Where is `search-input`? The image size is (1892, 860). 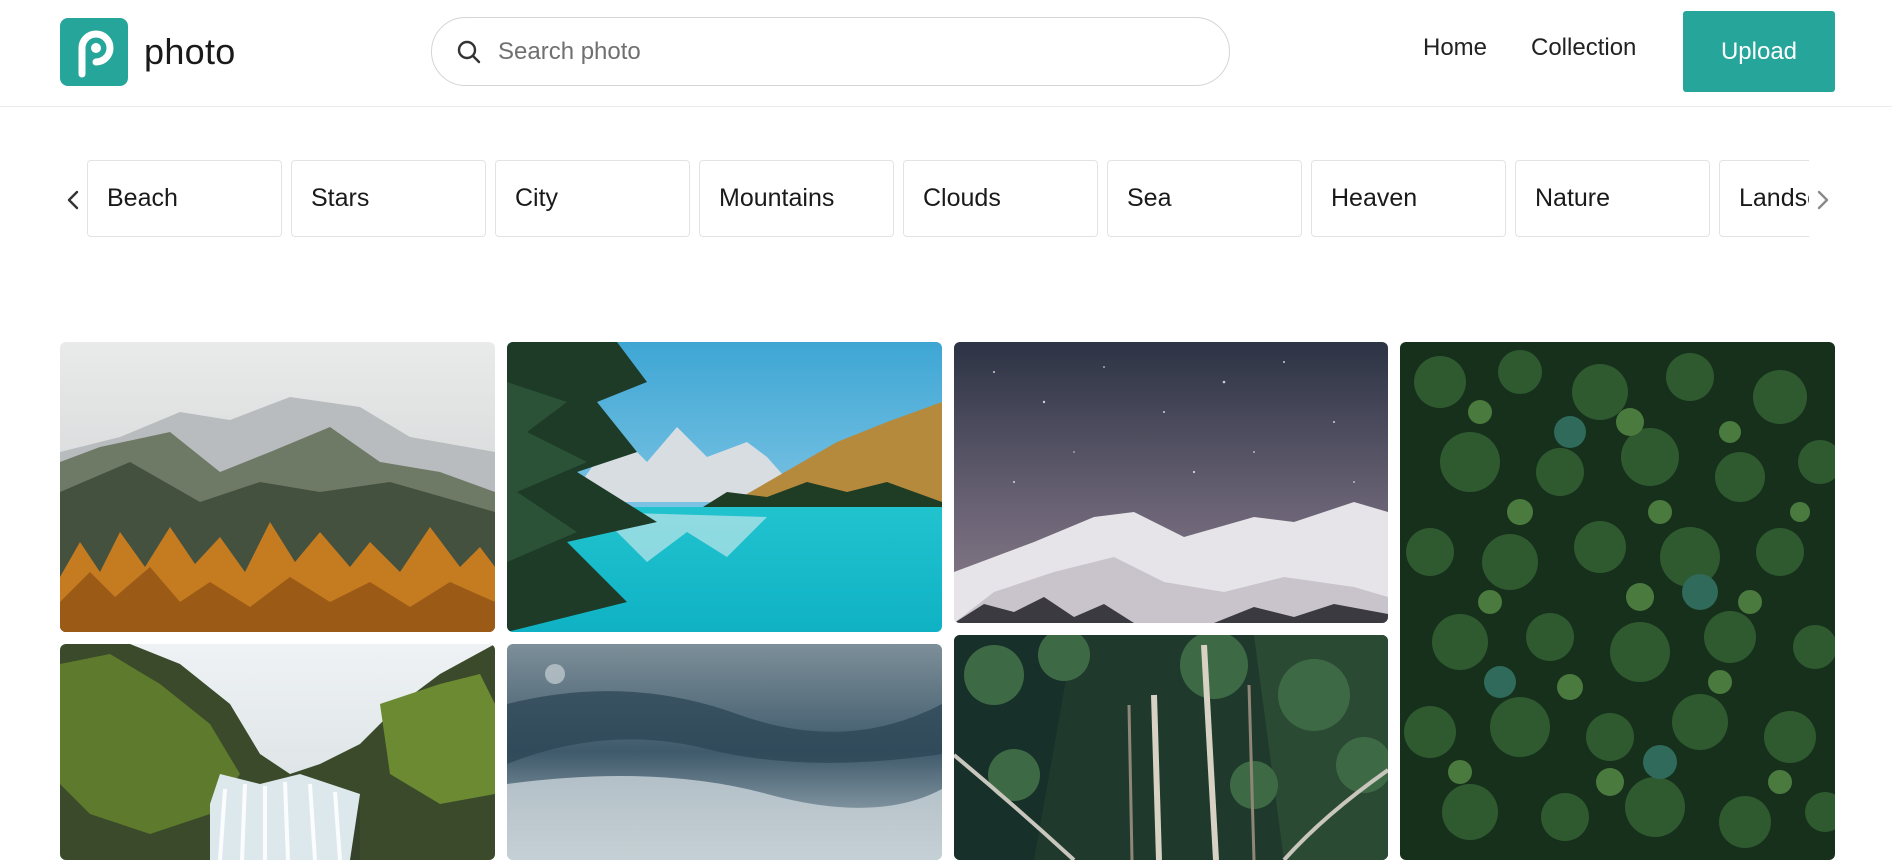
search-input is located at coordinates (848, 51).